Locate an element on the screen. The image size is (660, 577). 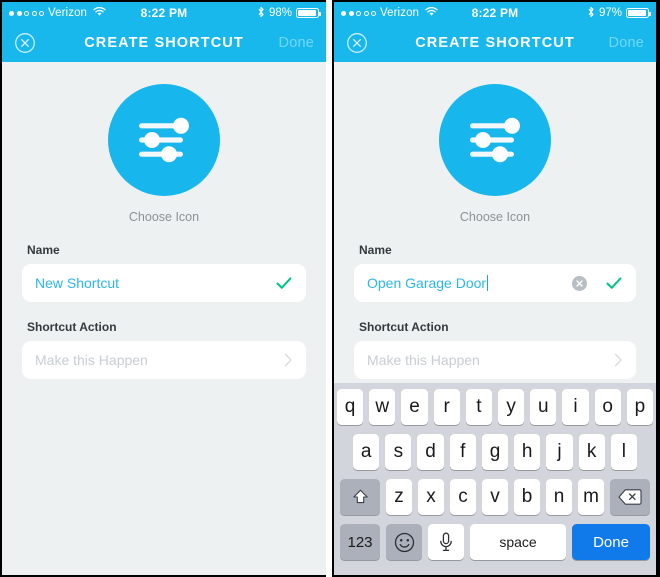
name-input-value: New Shortcut is located at coordinates (152, 283).